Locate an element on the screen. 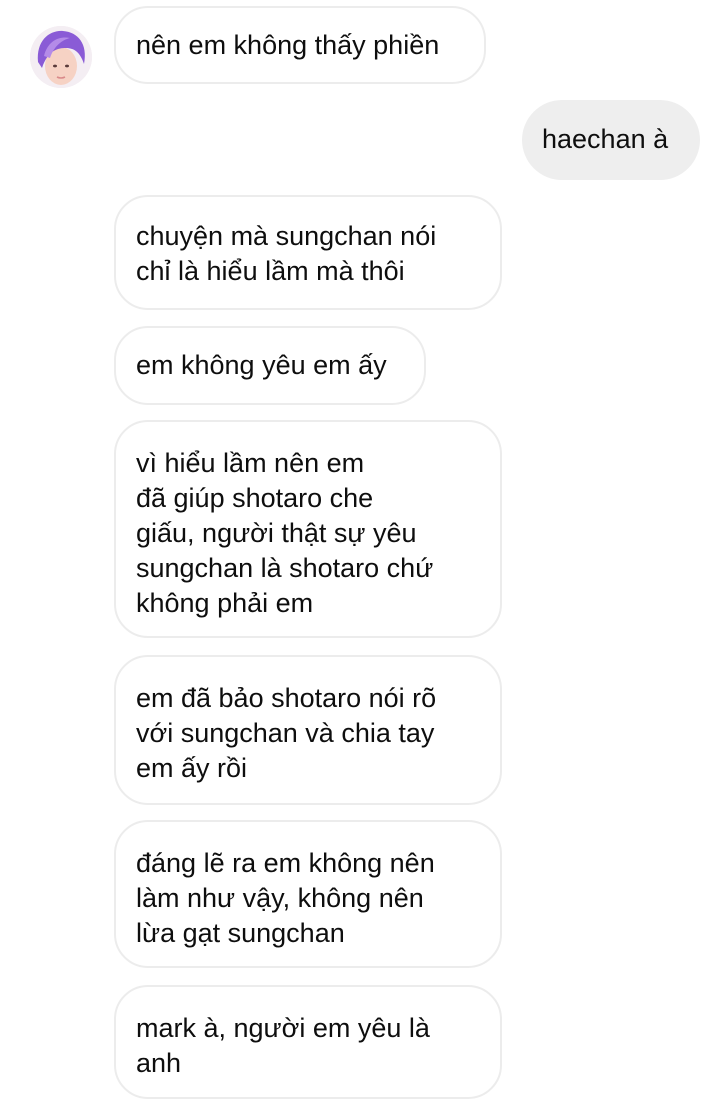 This screenshot has height=1107, width=719. message-bubble-received: mark à, người em yêu là anh is located at coordinates (308, 1042).